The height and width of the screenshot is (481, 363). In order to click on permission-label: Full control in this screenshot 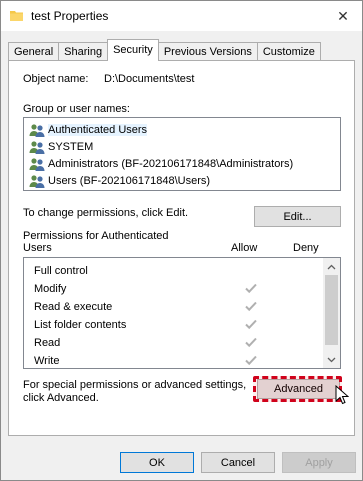, I will do `click(61, 271)`.